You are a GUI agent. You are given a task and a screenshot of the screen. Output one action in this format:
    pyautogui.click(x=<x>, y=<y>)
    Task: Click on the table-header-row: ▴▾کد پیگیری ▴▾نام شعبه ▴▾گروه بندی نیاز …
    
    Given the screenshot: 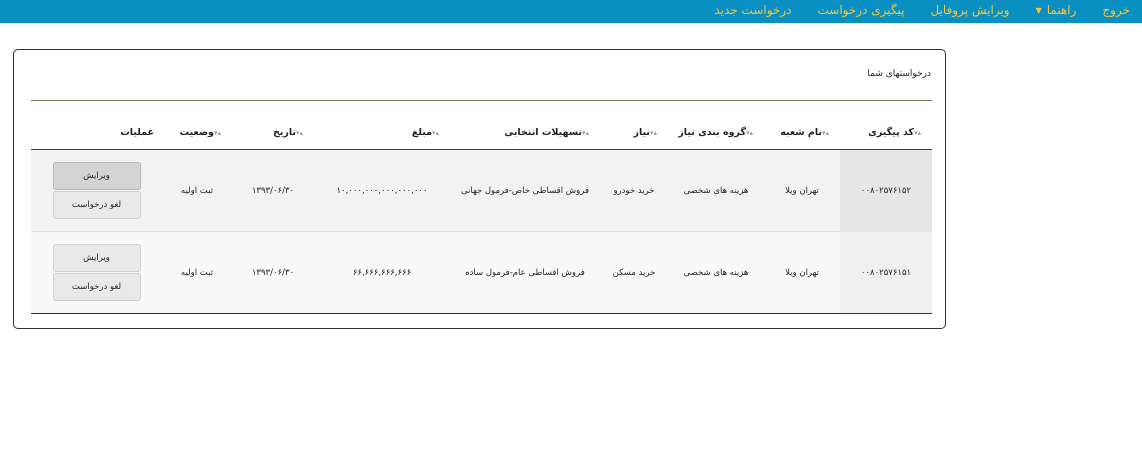 What is the action you would take?
    pyautogui.click(x=481, y=133)
    